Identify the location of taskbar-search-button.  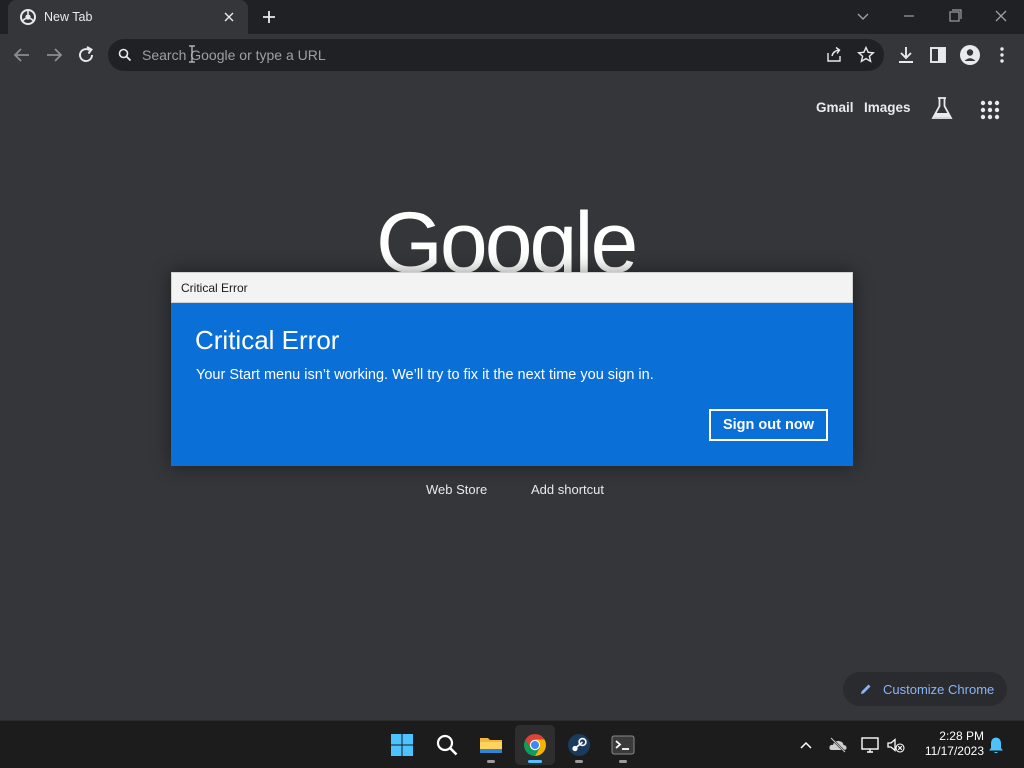
(447, 745).